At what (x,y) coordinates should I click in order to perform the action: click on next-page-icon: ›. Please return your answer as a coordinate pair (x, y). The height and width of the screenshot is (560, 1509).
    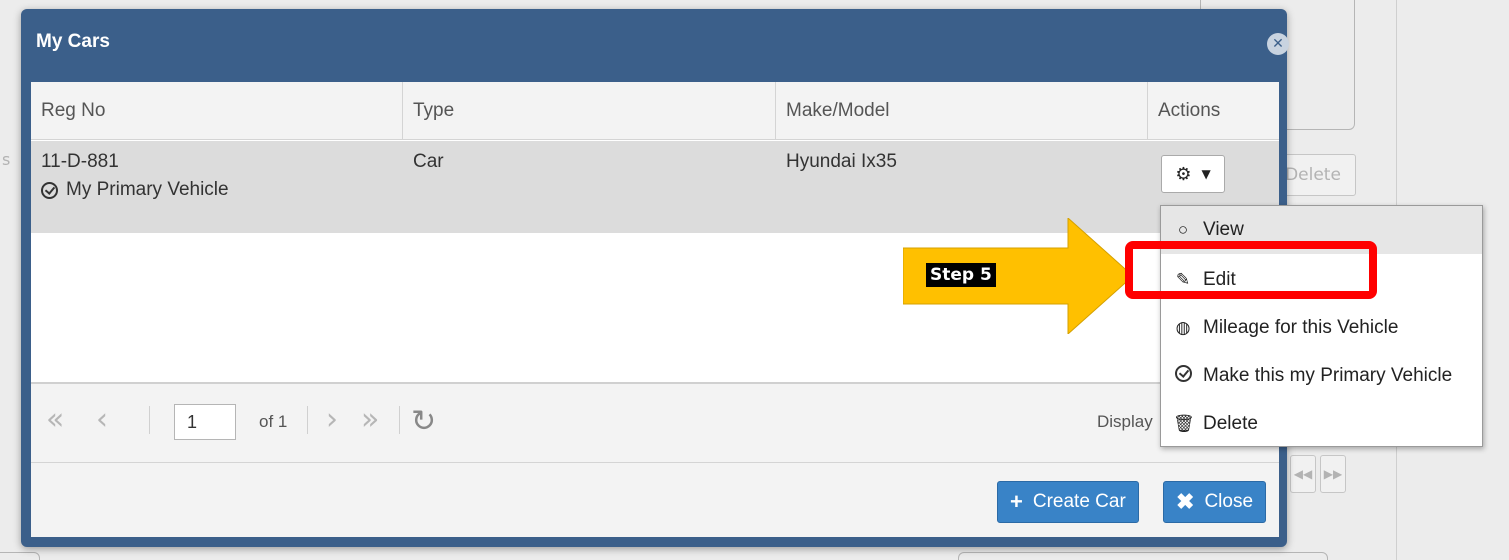
    Looking at the image, I should click on (332, 419).